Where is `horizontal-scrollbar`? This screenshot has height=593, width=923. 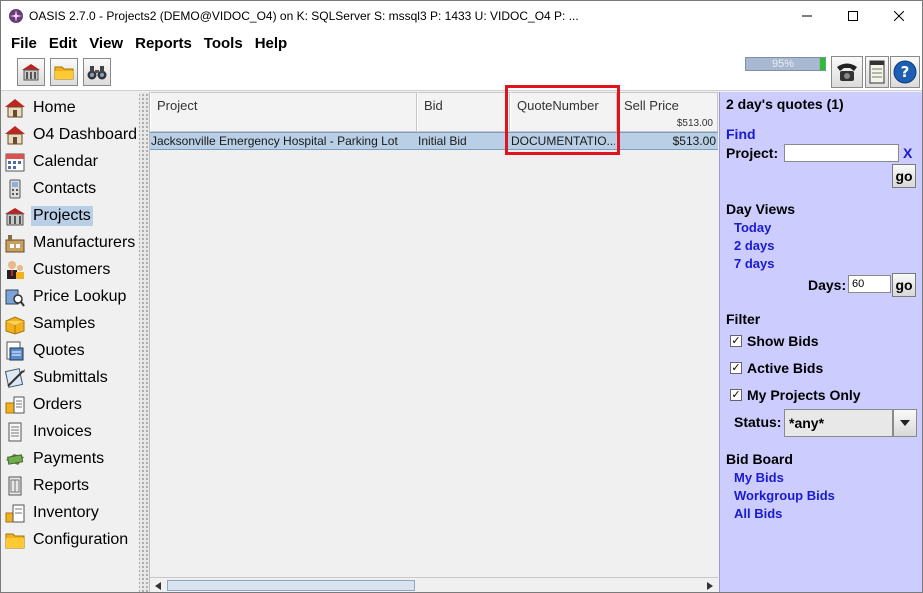
horizontal-scrollbar is located at coordinates (434, 584).